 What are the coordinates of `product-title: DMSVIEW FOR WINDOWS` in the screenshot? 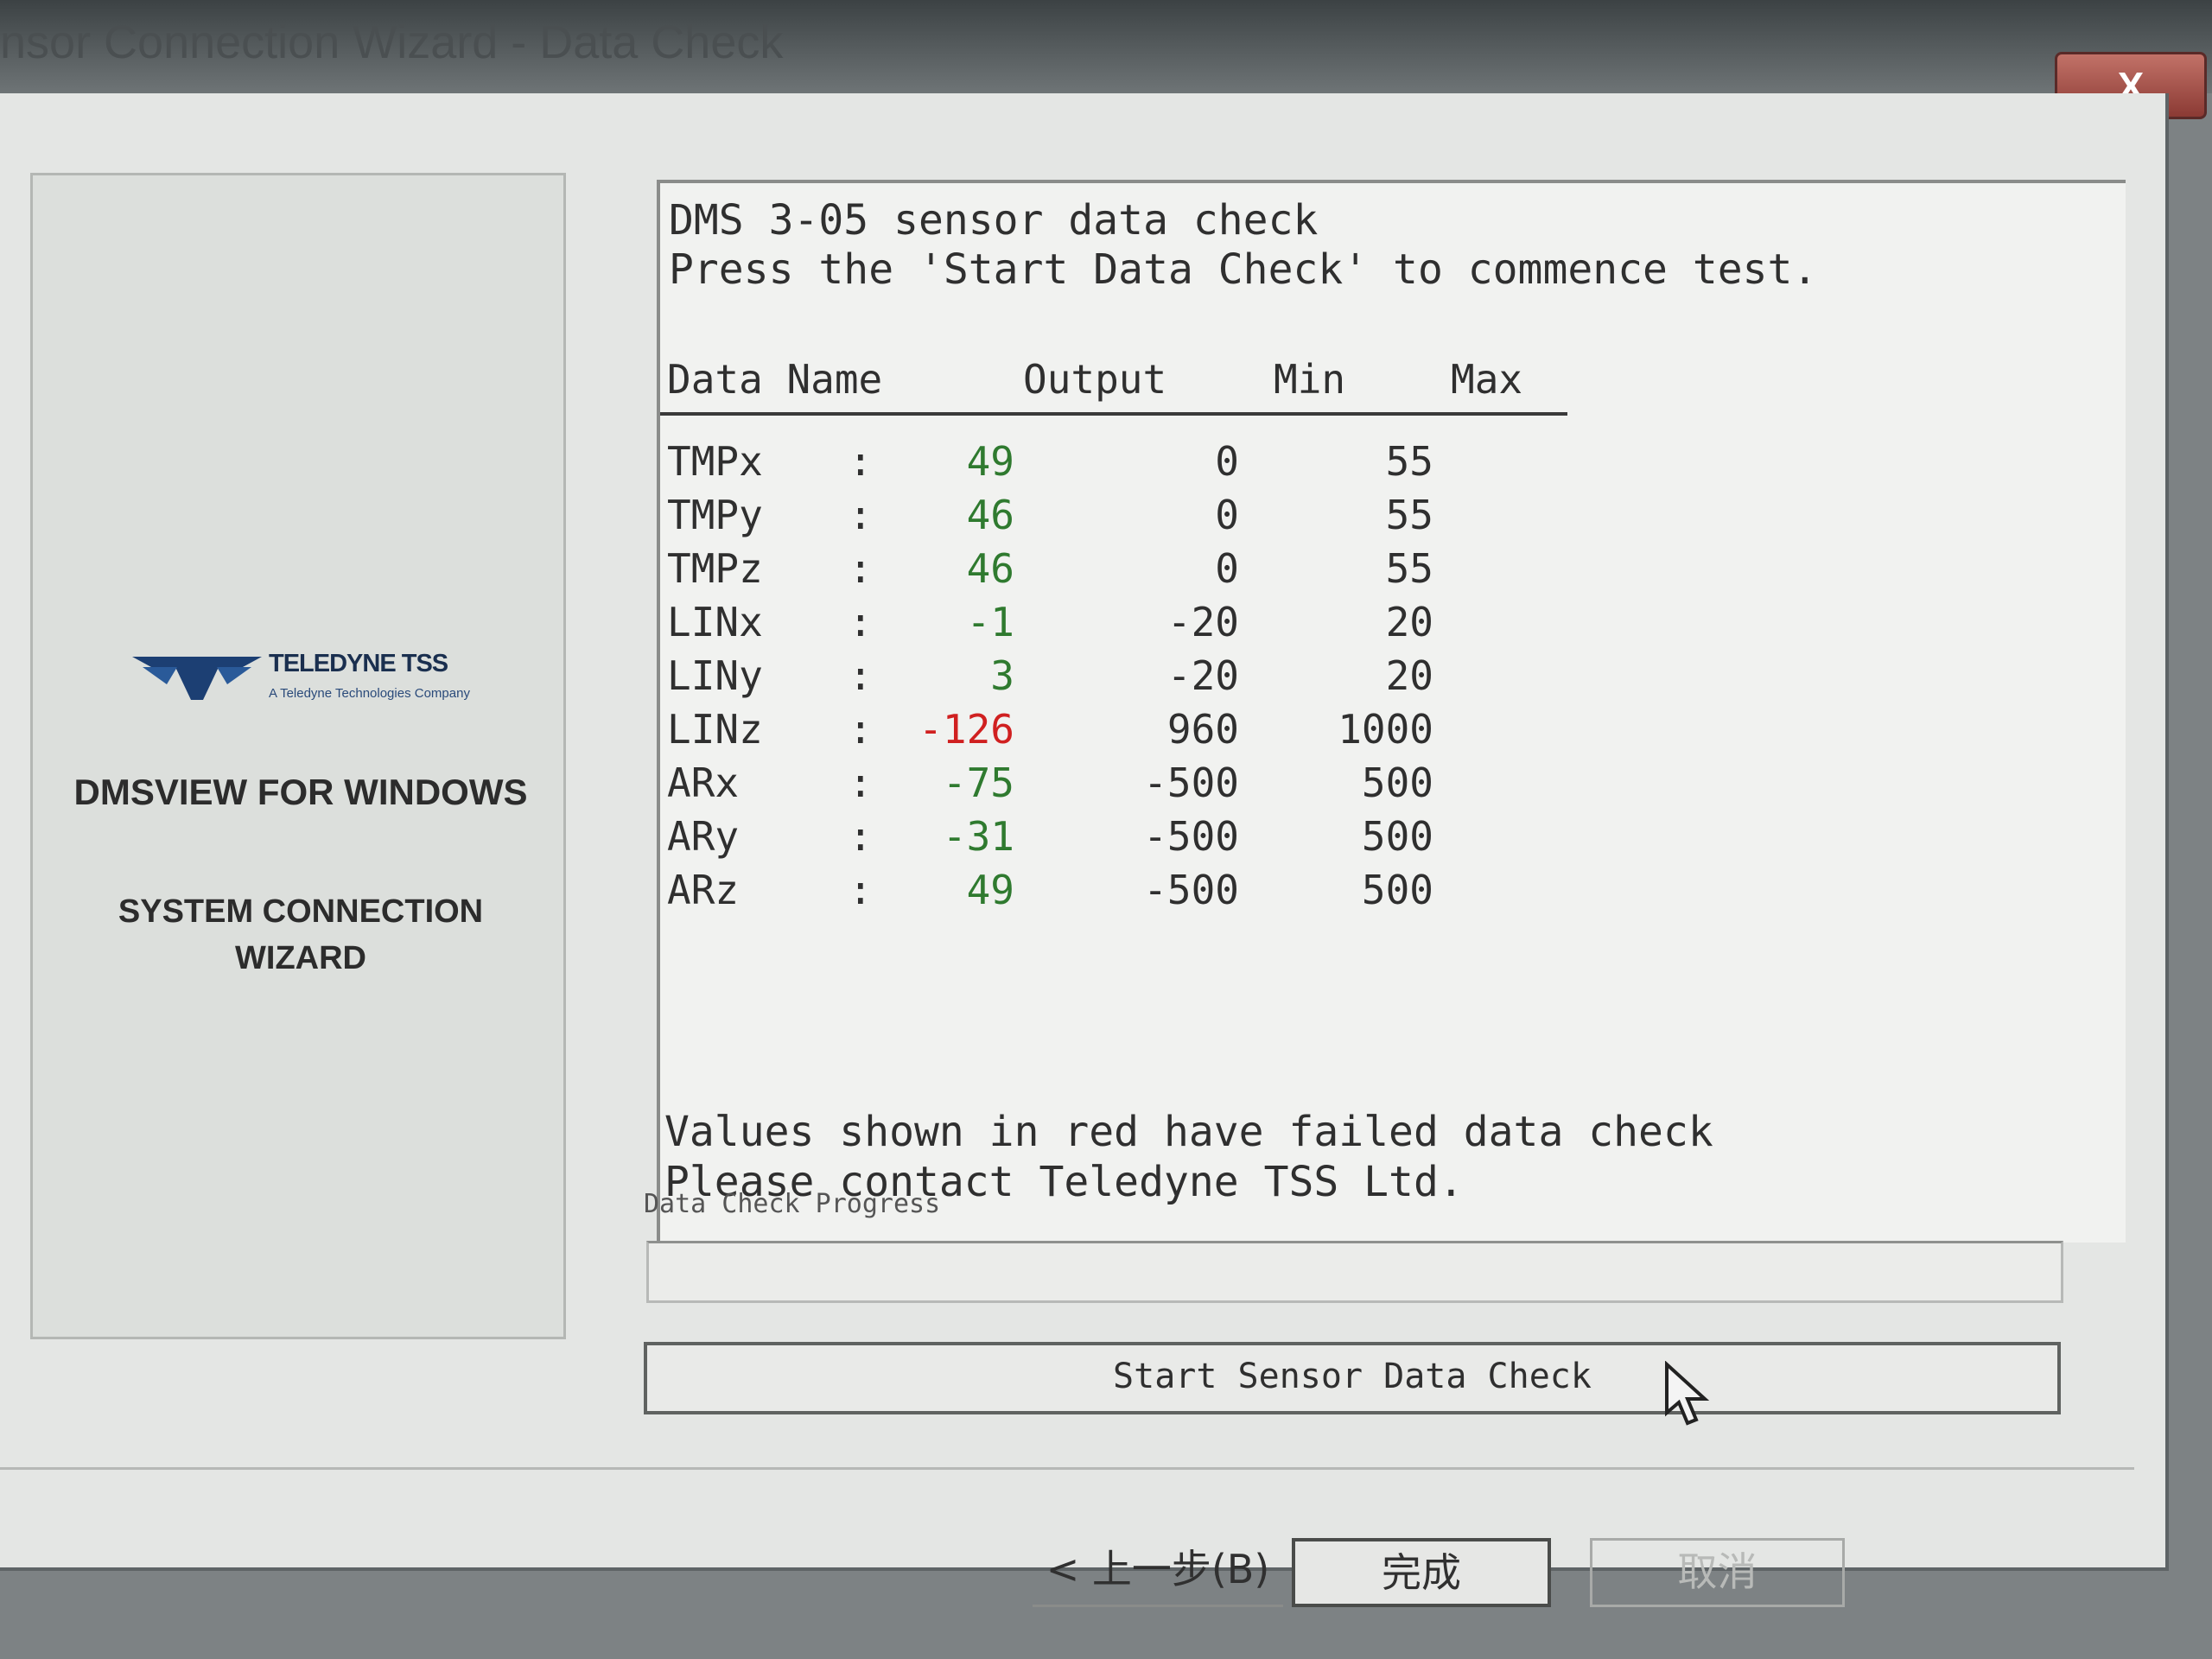 It's located at (300, 792).